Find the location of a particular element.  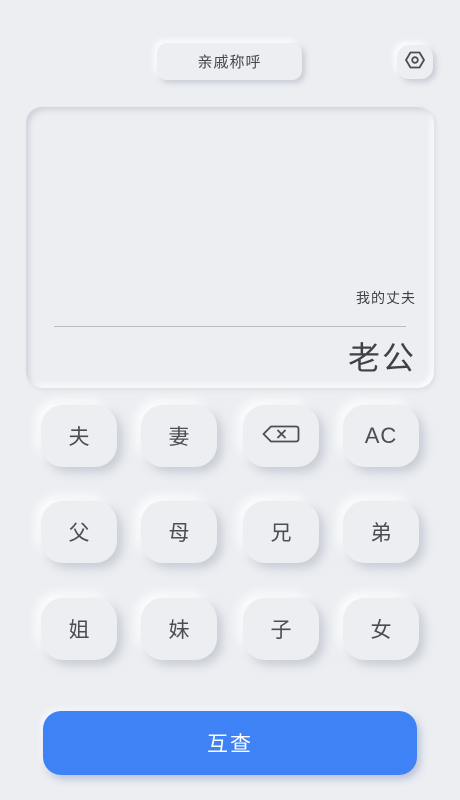

key-label: 弟 is located at coordinates (381, 533).